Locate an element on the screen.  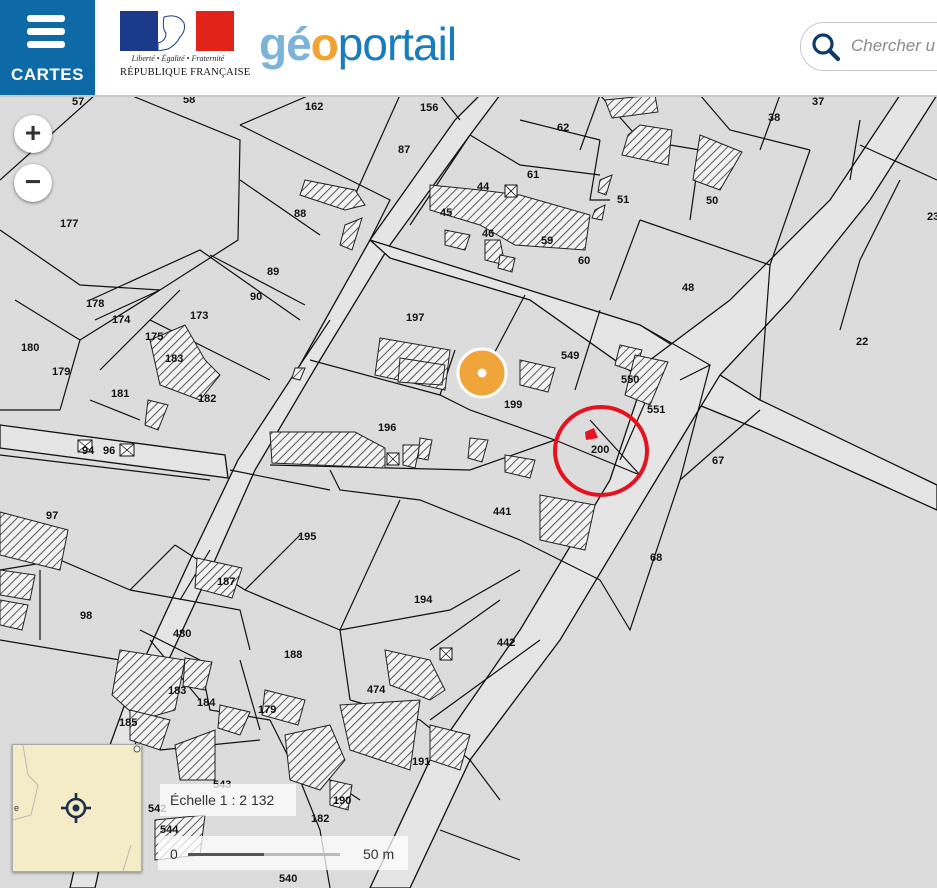
parcel-label: 62 is located at coordinates (563, 128).